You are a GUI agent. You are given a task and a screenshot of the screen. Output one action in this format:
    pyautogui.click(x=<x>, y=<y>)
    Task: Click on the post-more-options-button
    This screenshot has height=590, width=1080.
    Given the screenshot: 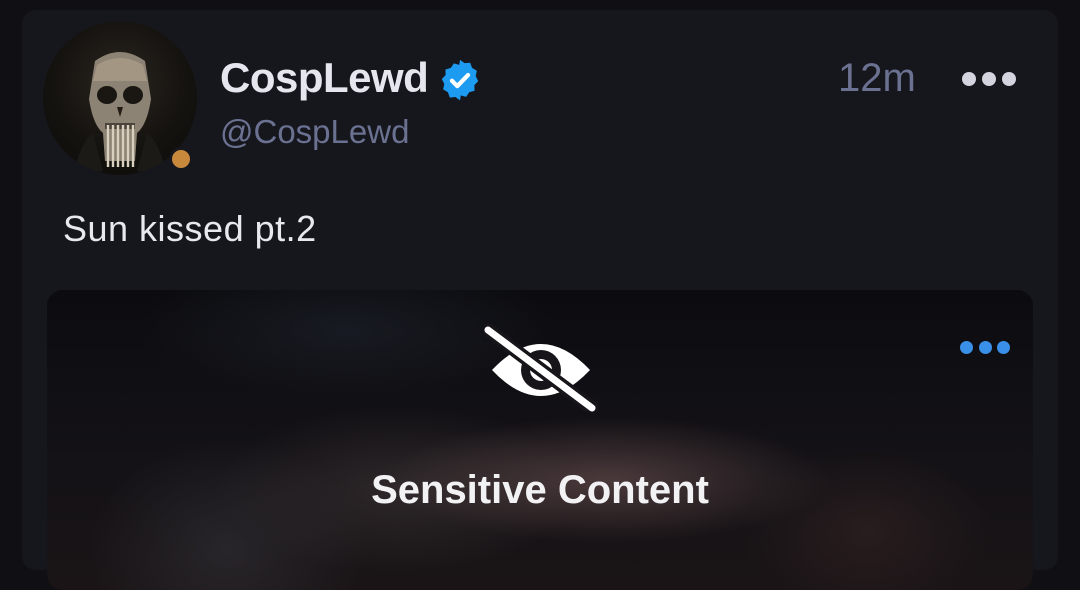 What is the action you would take?
    pyautogui.click(x=989, y=79)
    